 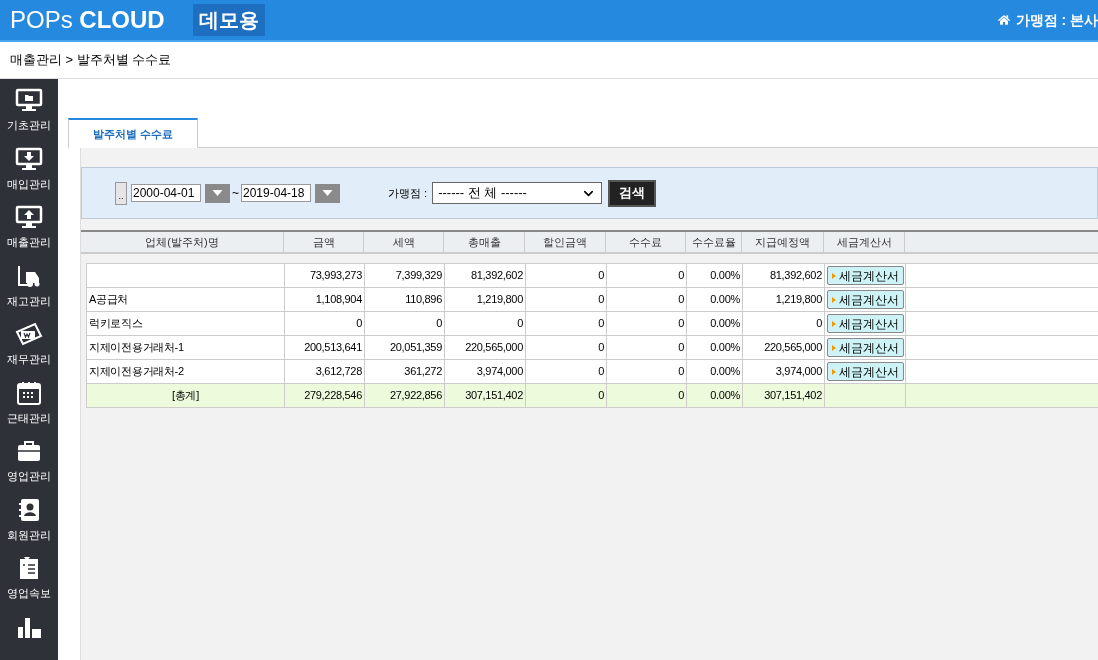 I want to click on sidebar-item: 근태관리, so click(x=29, y=409).